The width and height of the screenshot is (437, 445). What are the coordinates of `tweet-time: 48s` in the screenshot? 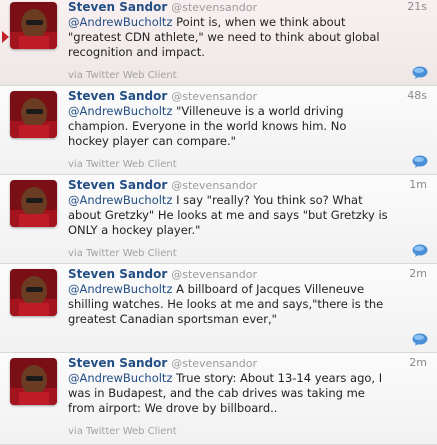 It's located at (417, 95).